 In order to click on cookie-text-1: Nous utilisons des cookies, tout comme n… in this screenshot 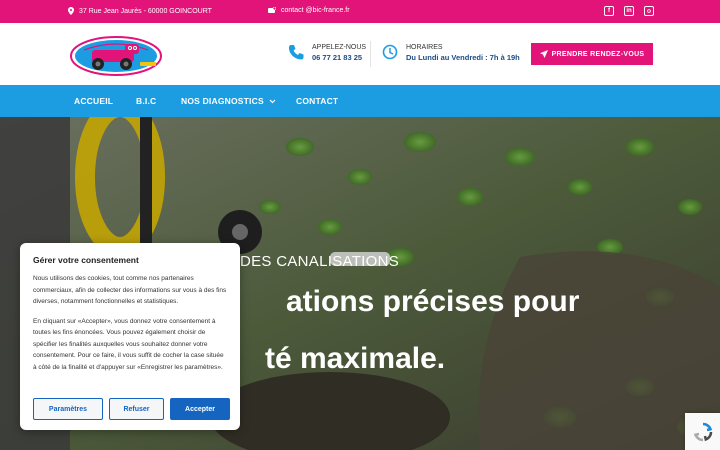, I will do `click(130, 290)`.